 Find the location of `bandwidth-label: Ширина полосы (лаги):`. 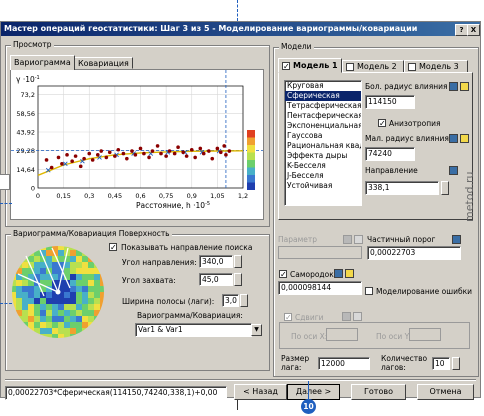

bandwidth-label: Ширина полосы (лаги): is located at coordinates (168, 301).